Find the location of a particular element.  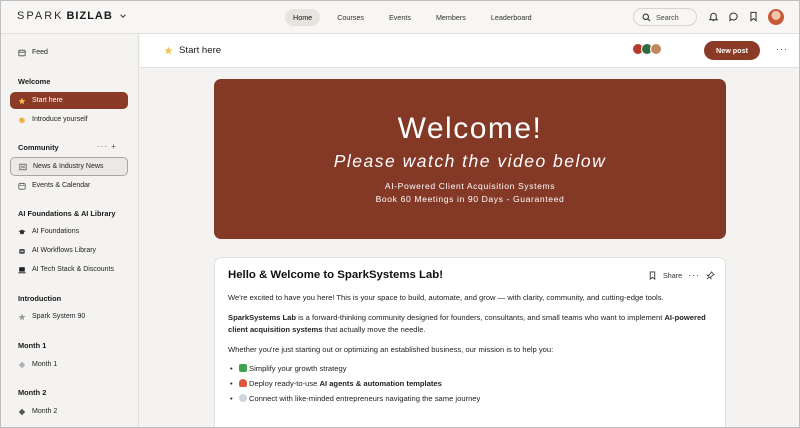

logo-bizlab: BIZLAB is located at coordinates (89, 16).